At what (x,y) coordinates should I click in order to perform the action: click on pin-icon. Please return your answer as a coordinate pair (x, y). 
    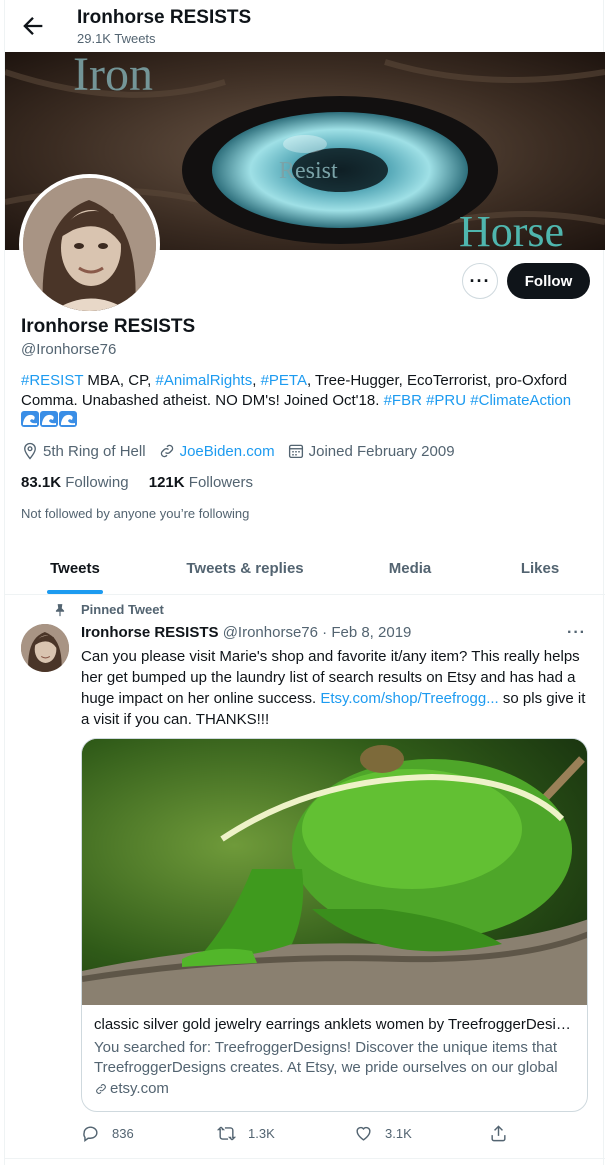
    Looking at the image, I should click on (60, 609).